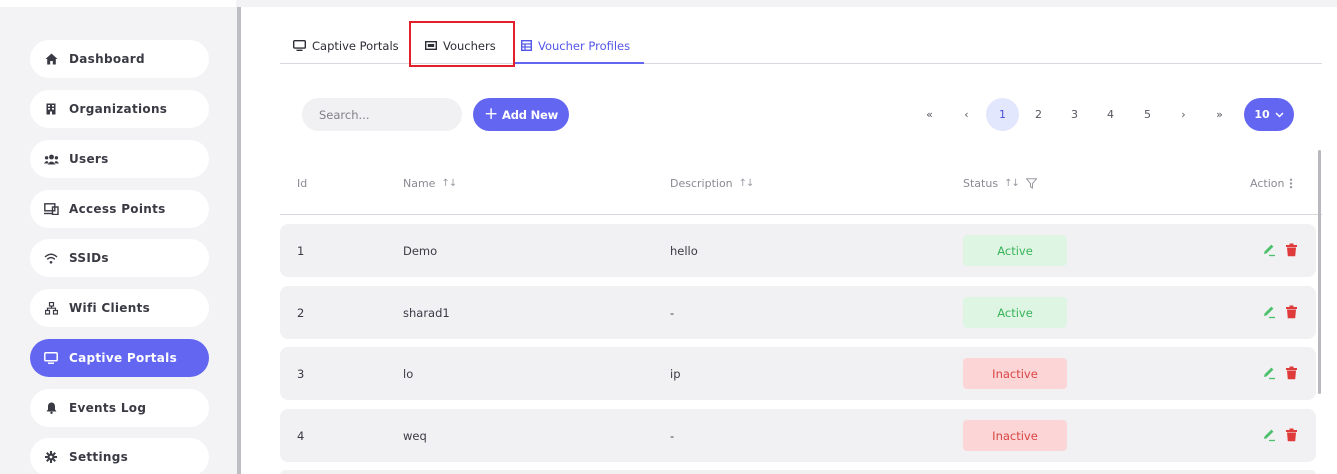  Describe the element at coordinates (1038, 114) in the screenshot. I see `page-button-2: 2` at that location.